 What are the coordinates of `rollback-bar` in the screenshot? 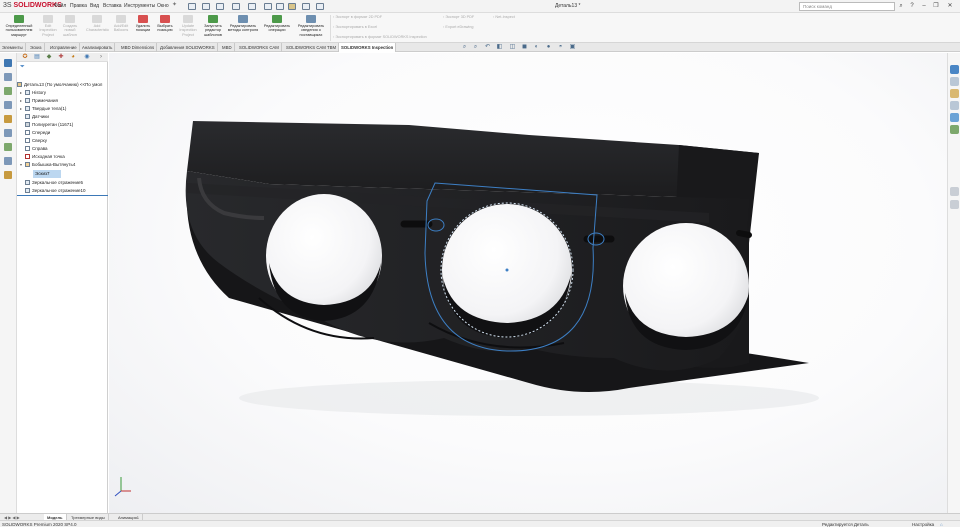 It's located at (62, 195).